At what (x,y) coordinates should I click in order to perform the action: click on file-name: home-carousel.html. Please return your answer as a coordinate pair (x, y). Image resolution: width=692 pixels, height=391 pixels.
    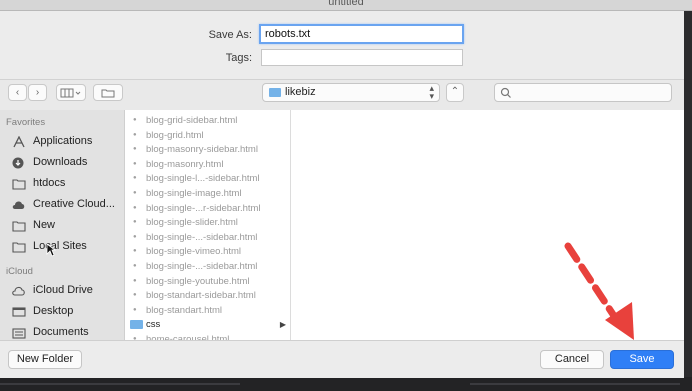
    Looking at the image, I should click on (188, 337).